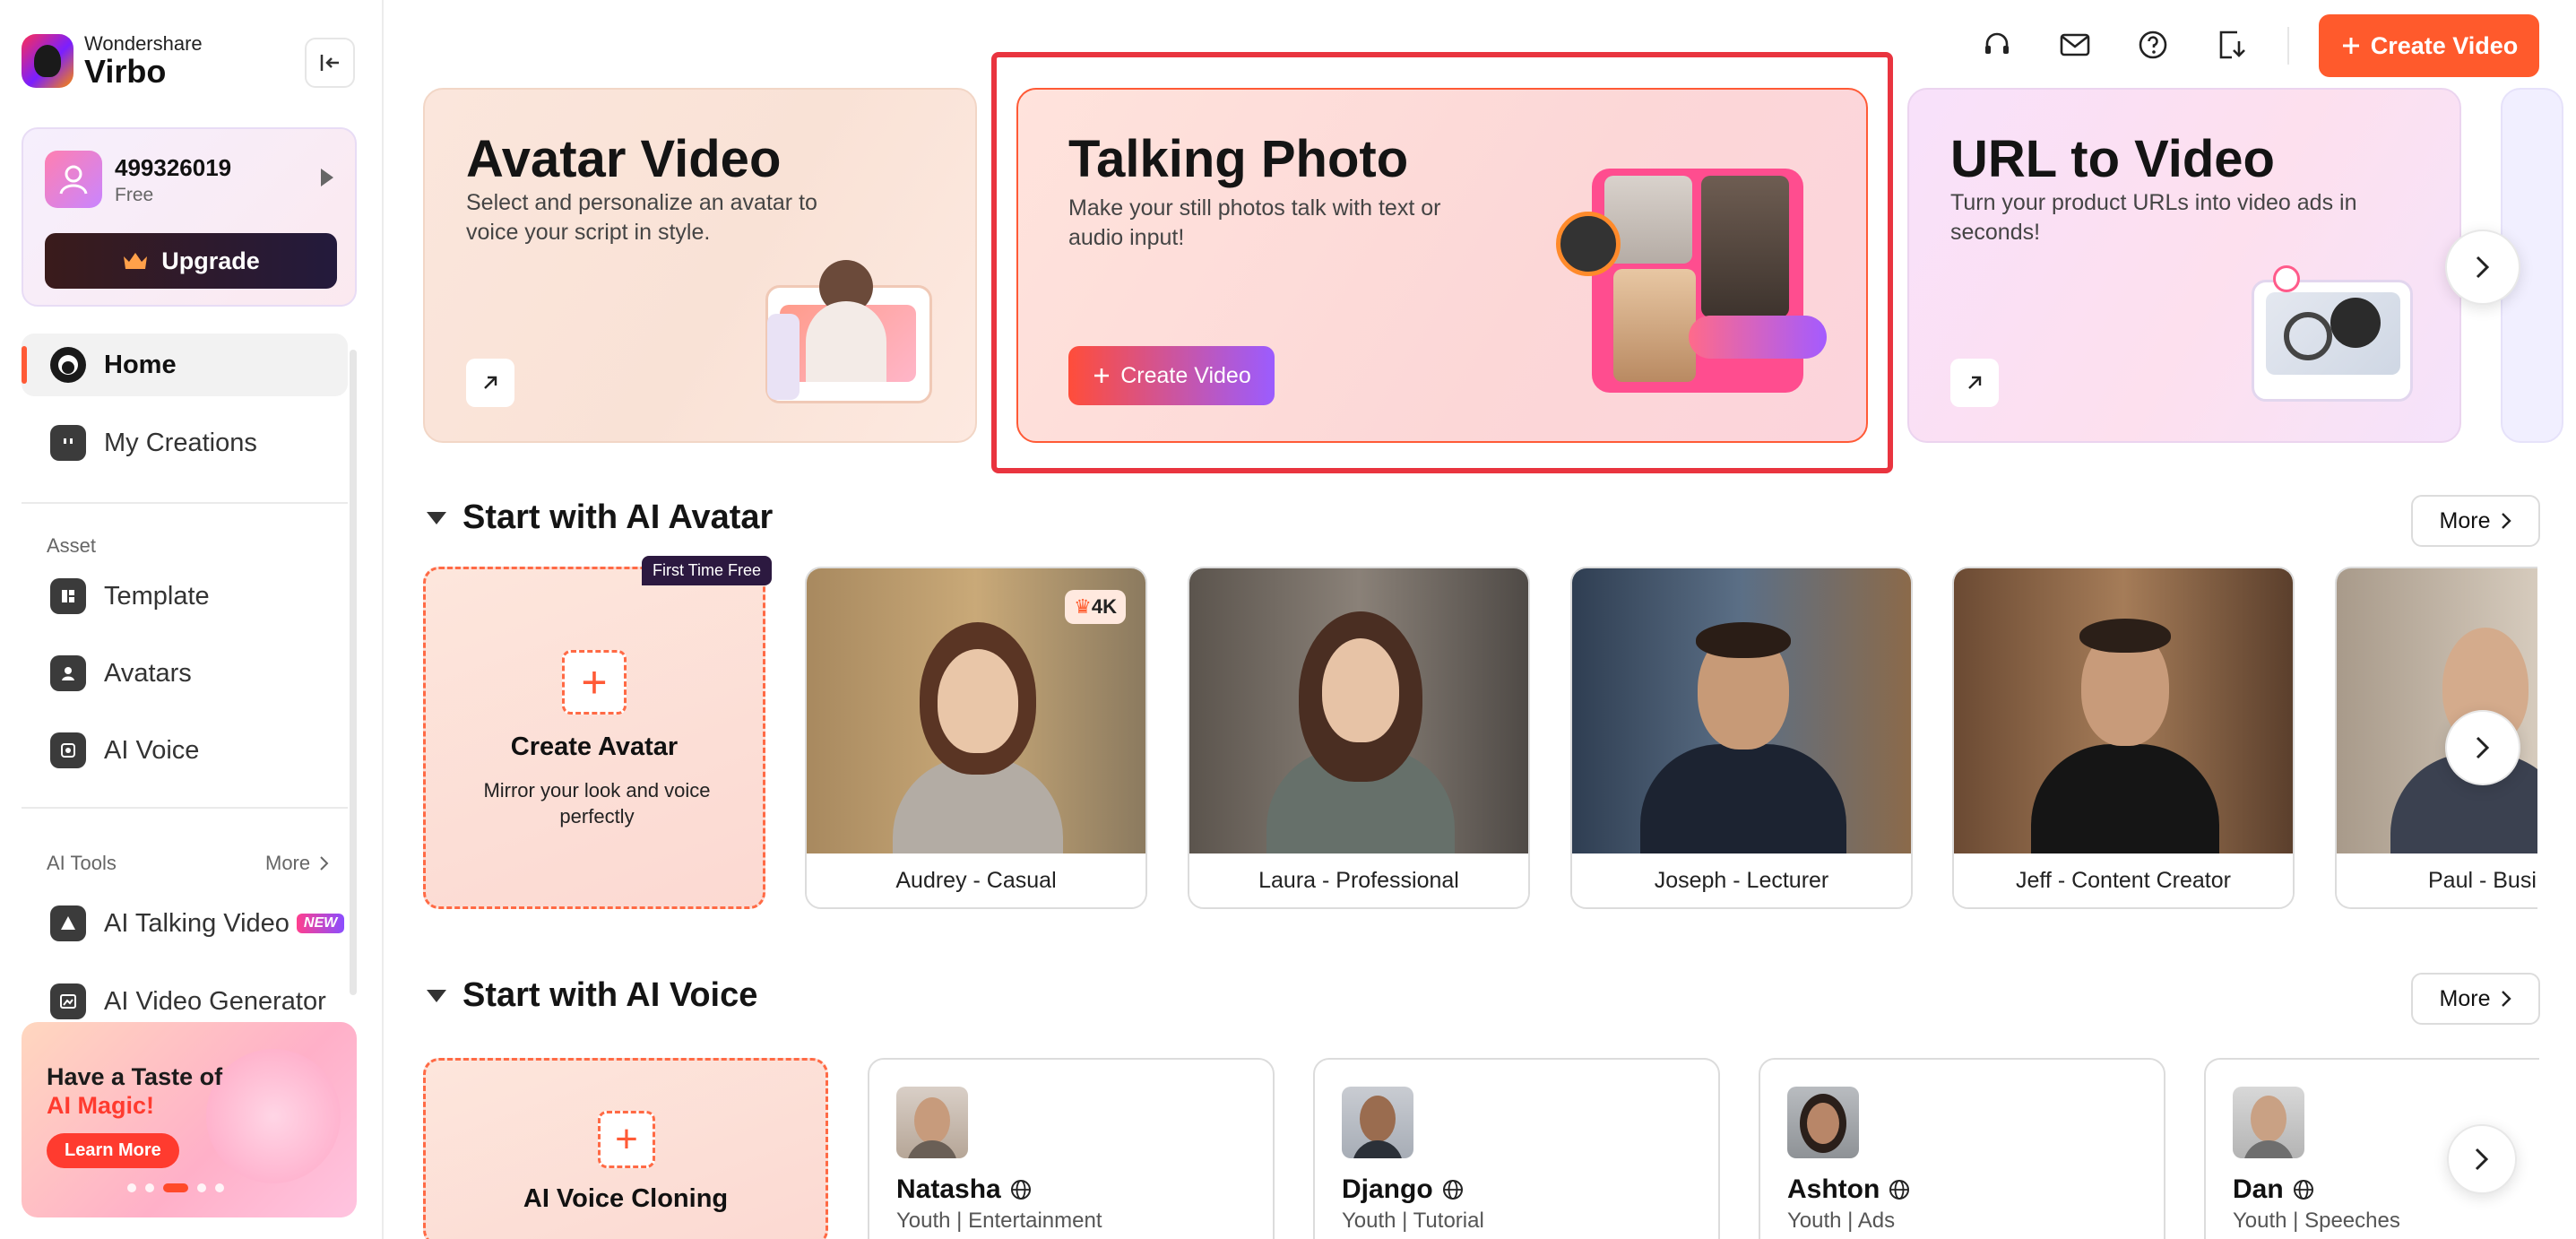 Image resolution: width=2576 pixels, height=1239 pixels. What do you see at coordinates (189, 217) in the screenshot?
I see `account-card: 499326019 Free Upgrade` at bounding box center [189, 217].